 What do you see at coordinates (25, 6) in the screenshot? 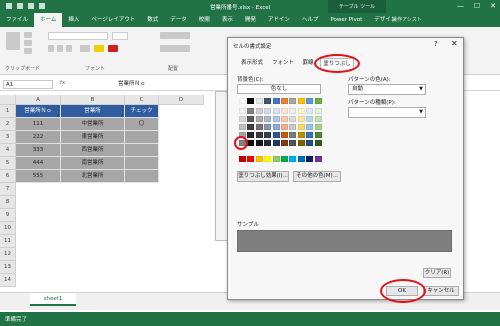
I see `quick-access-toolbar` at bounding box center [25, 6].